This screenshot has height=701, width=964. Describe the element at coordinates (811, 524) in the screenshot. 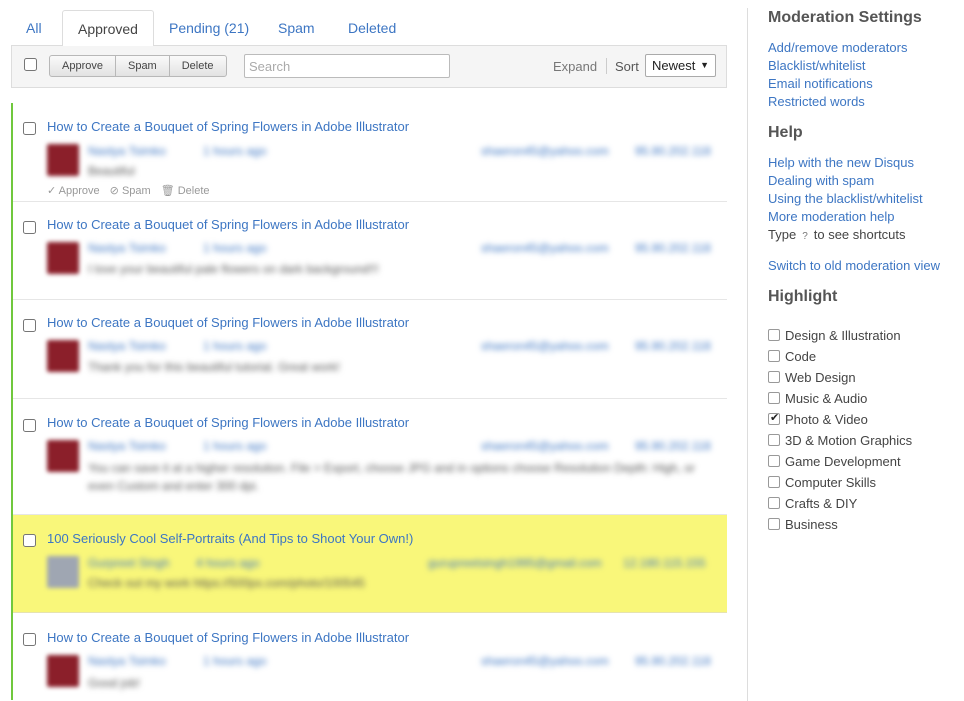

I see `highlight-label: Business` at that location.